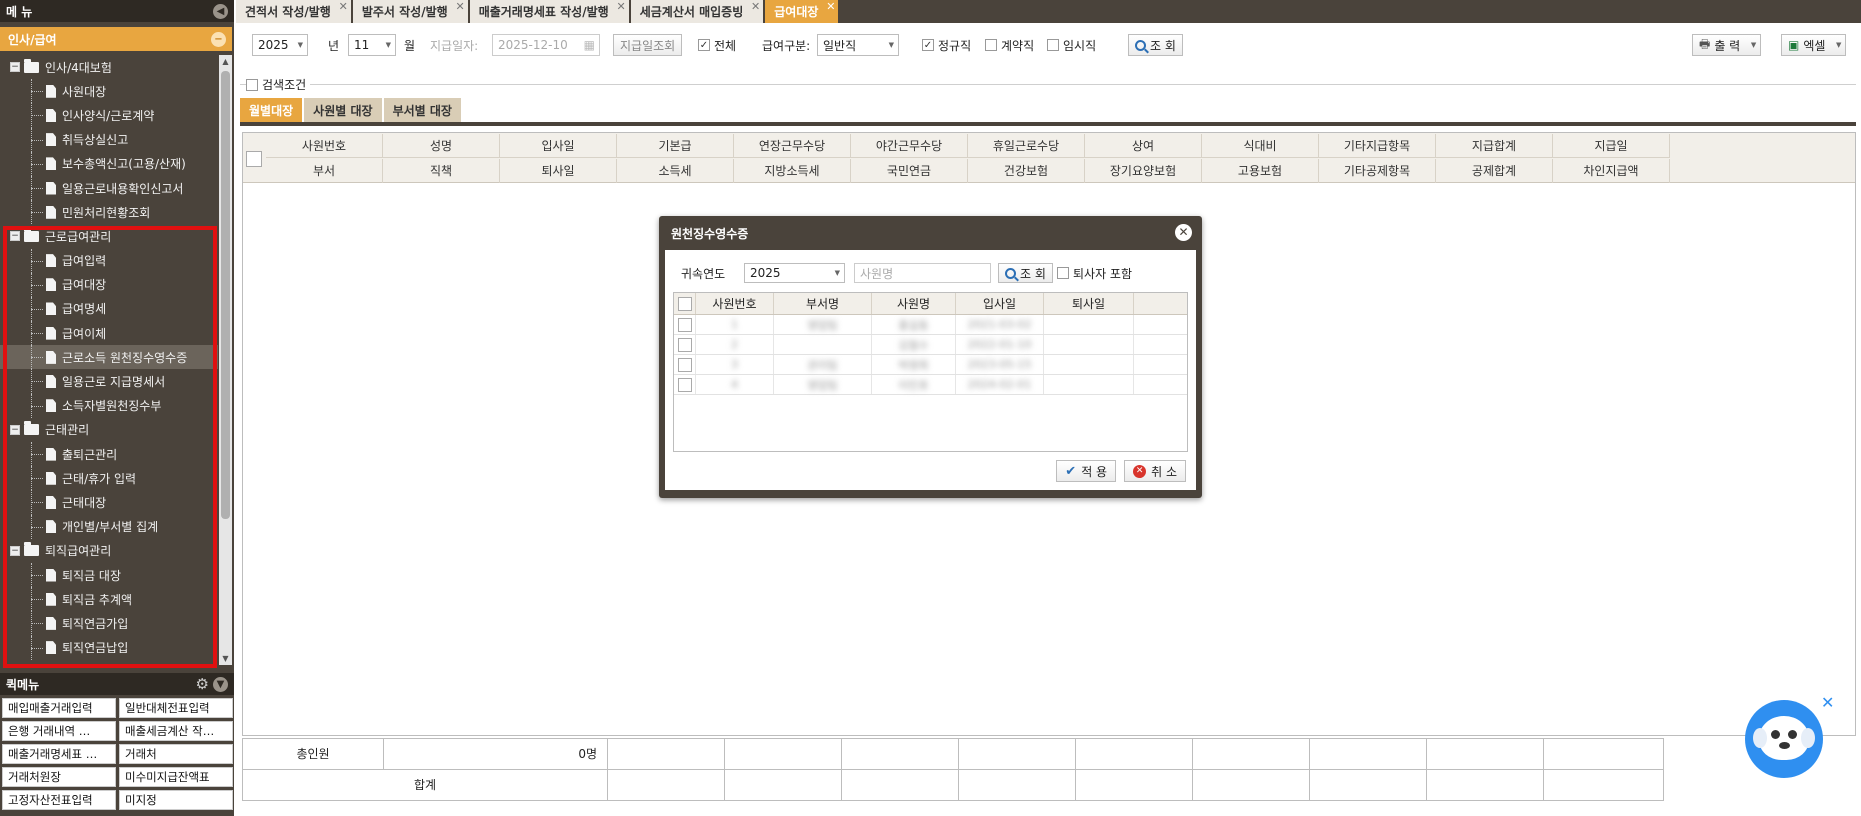 Image resolution: width=1861 pixels, height=816 pixels. Describe the element at coordinates (909, 171) in the screenshot. I see `column-header: 국민연금` at that location.